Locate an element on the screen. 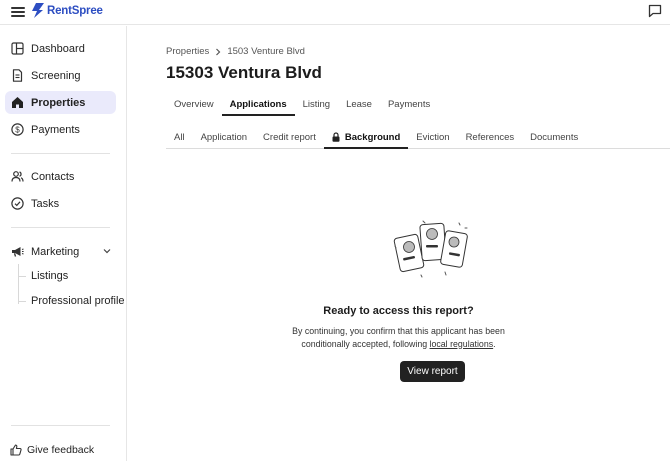 The image size is (670, 461). lock-icon is located at coordinates (336, 137).